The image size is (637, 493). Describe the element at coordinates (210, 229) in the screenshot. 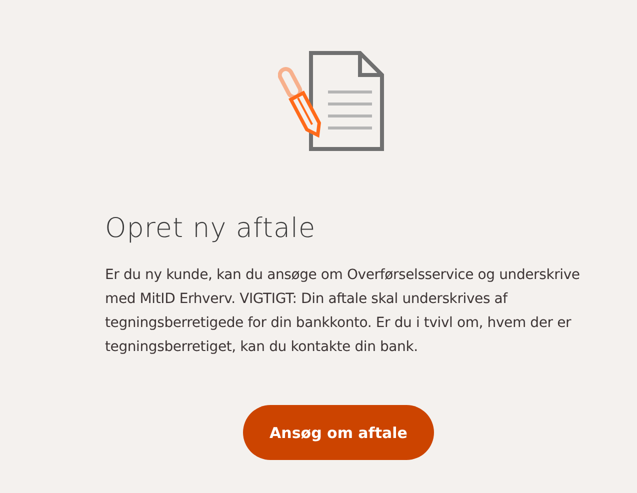

I see `heading: Opret ny aftale` at that location.